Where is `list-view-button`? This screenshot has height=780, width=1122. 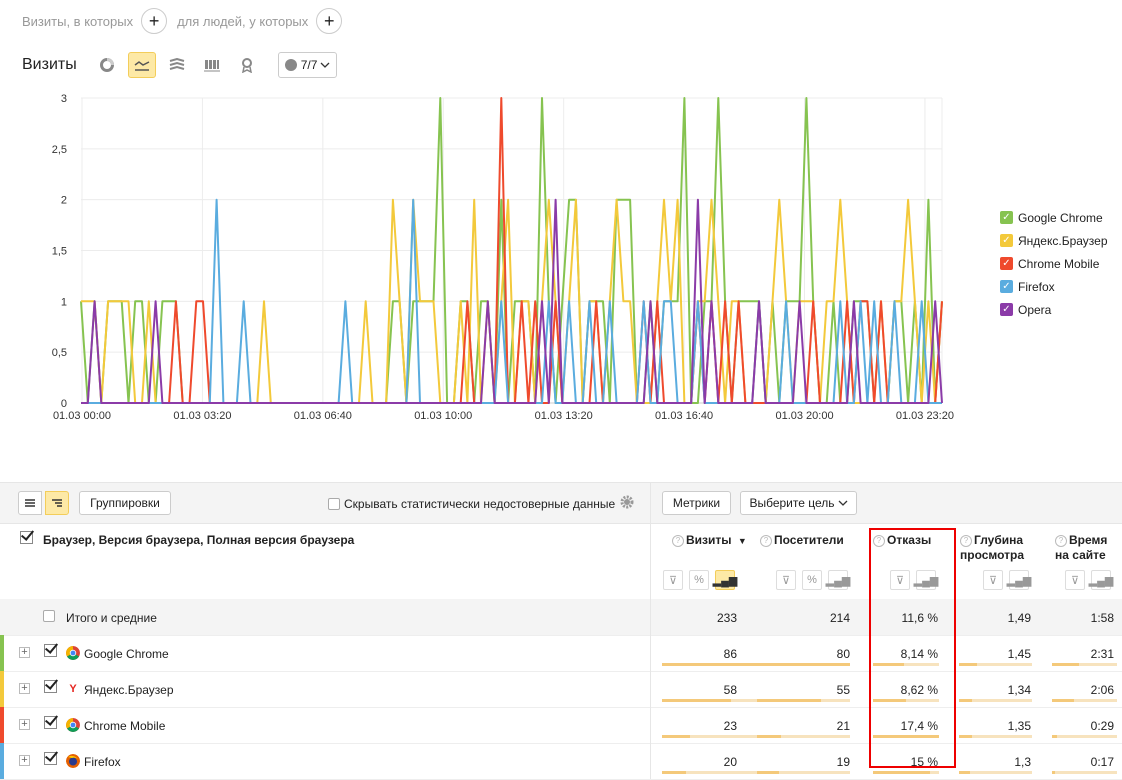 list-view-button is located at coordinates (30, 503).